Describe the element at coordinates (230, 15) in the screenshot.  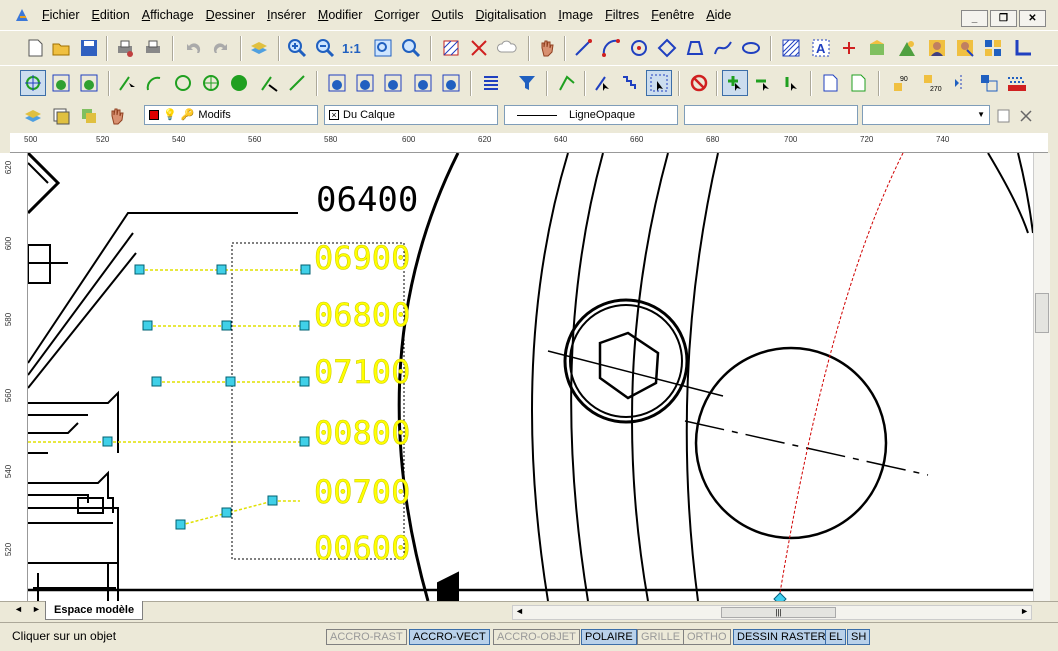
I see `menu-dessiner: Dessiner` at that location.